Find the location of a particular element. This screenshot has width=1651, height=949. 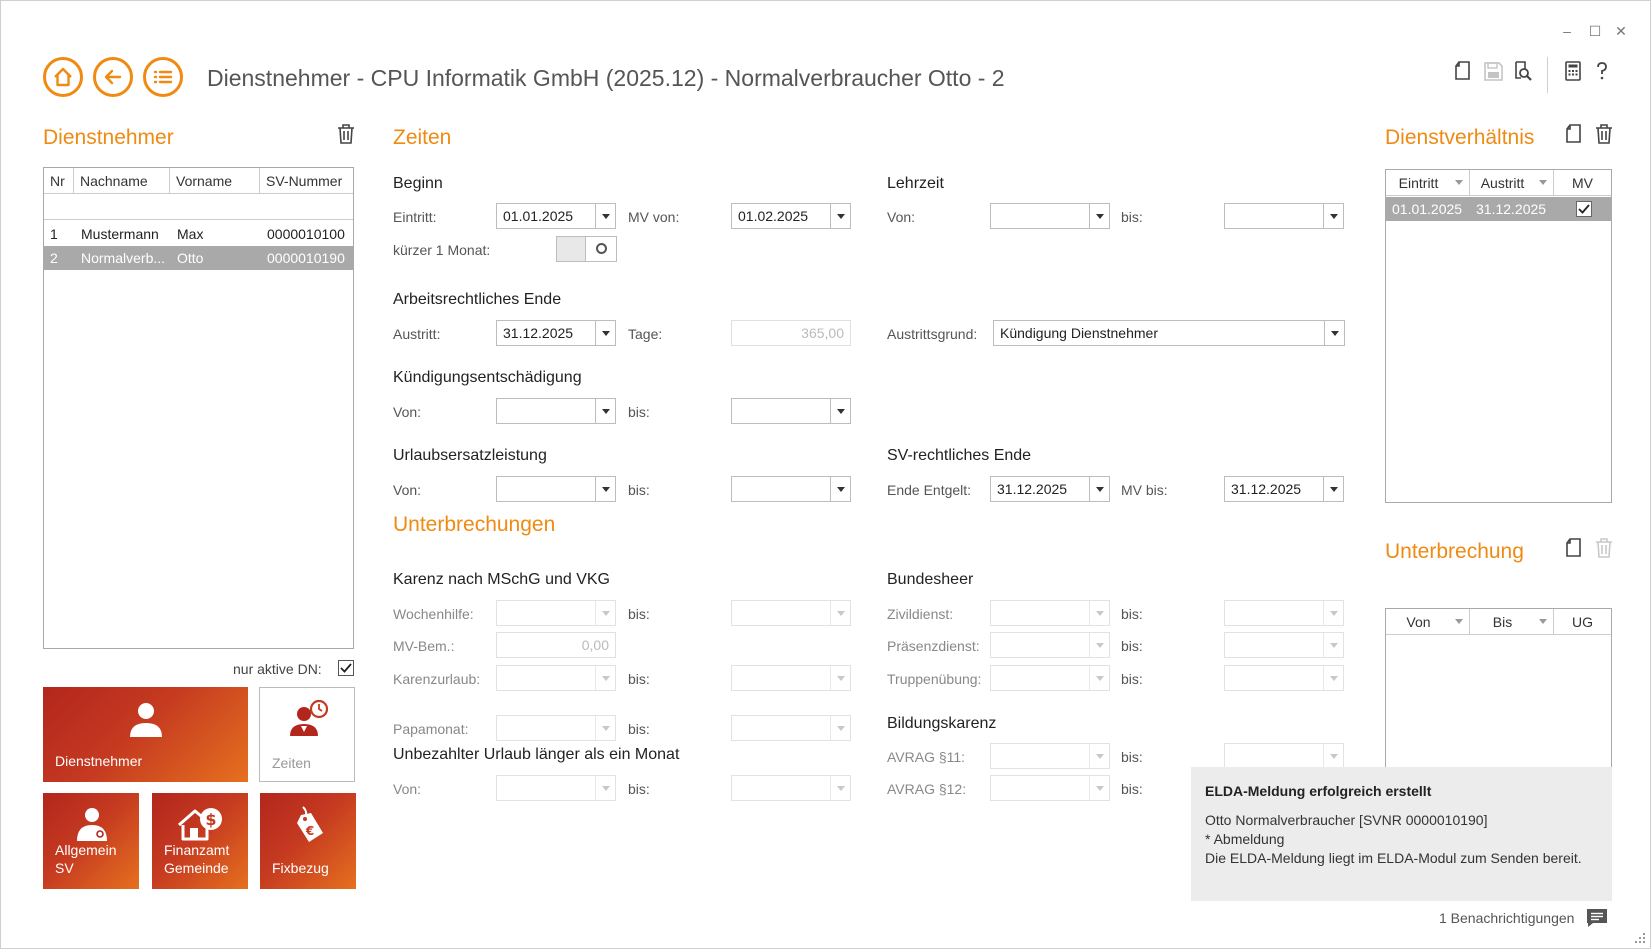

resize-grip-icon is located at coordinates (1639, 937).